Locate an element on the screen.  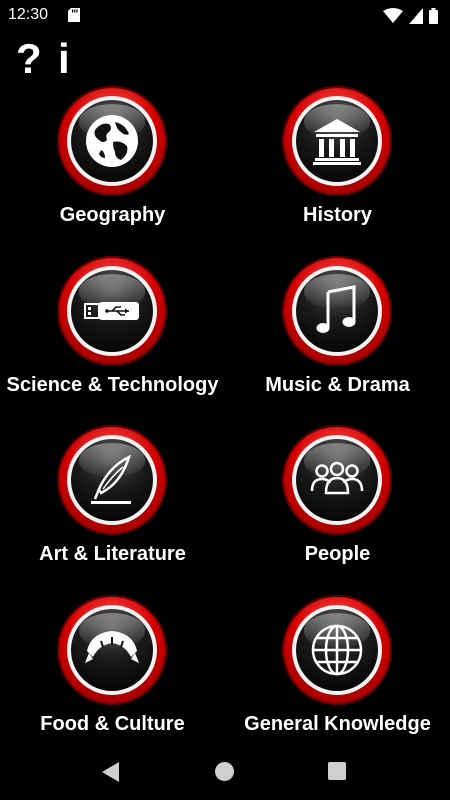
category-food-culture: Food & Culture is located at coordinates (112, 680).